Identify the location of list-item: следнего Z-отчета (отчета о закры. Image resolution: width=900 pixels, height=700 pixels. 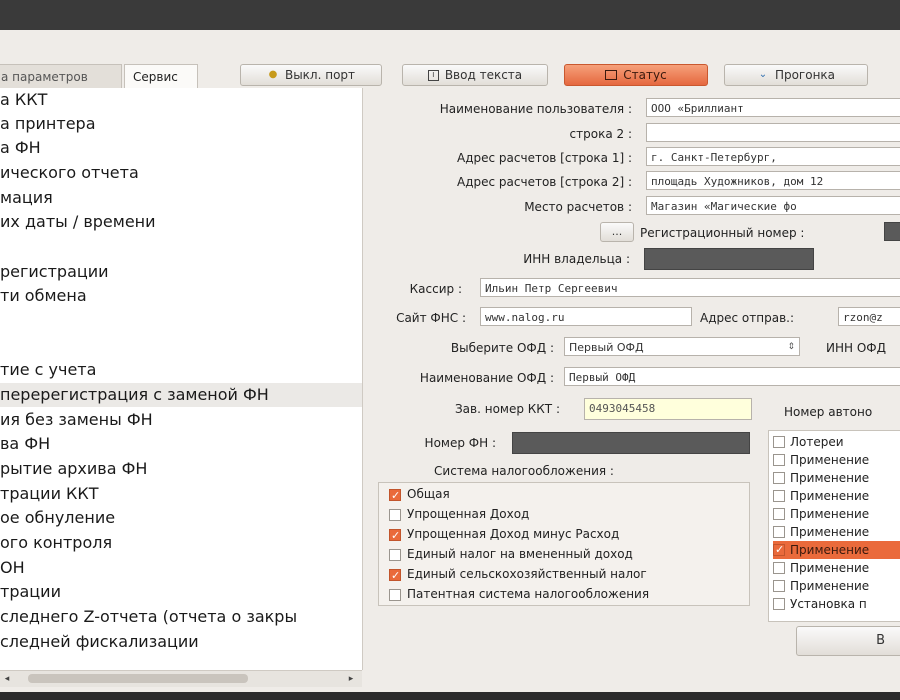
(181, 617).